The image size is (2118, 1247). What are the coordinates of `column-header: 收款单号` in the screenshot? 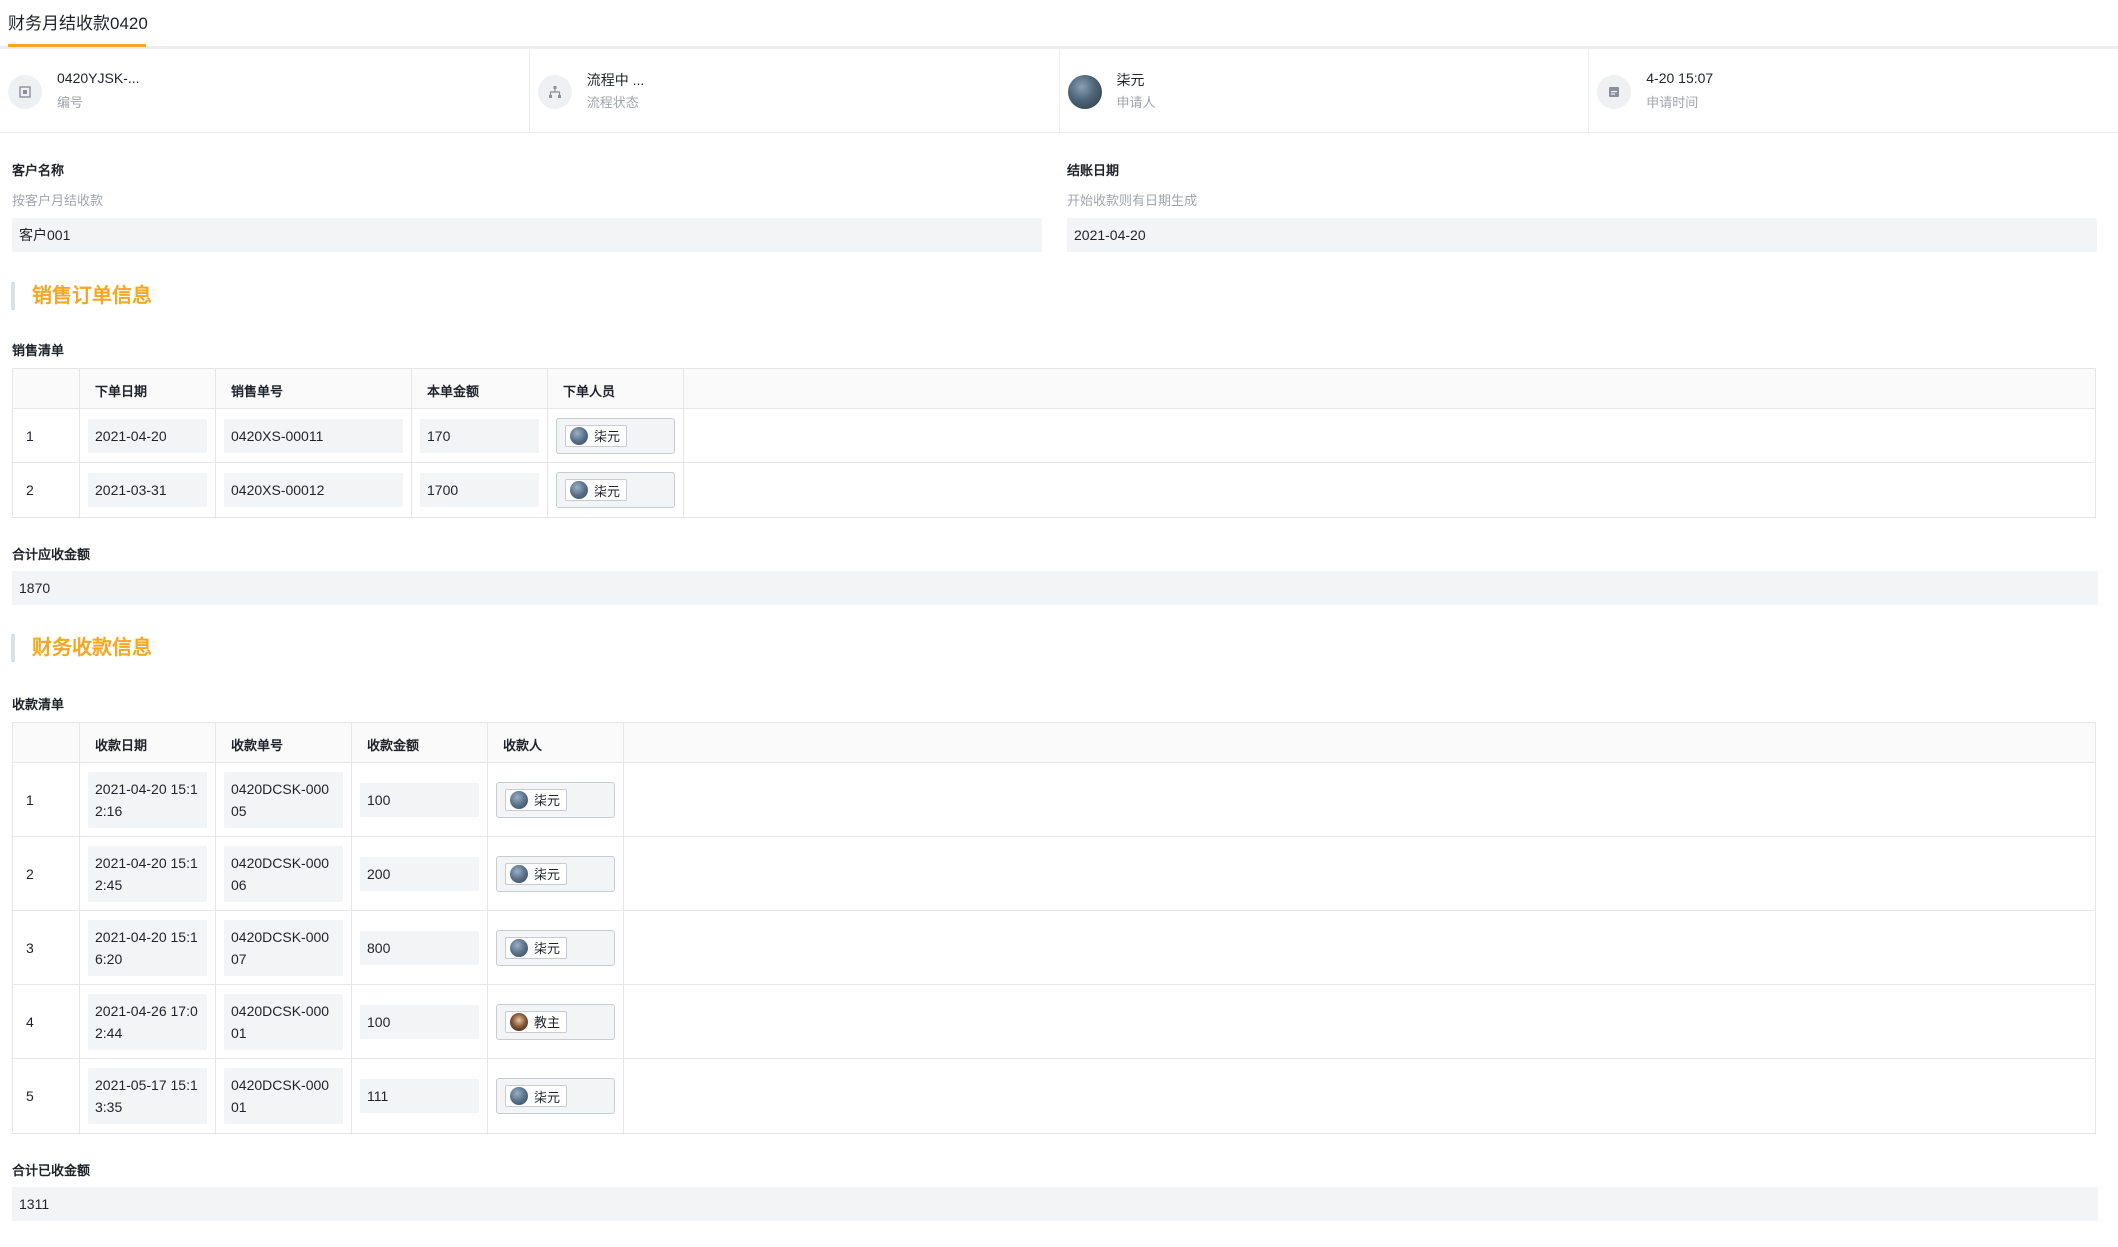 It's located at (284, 742).